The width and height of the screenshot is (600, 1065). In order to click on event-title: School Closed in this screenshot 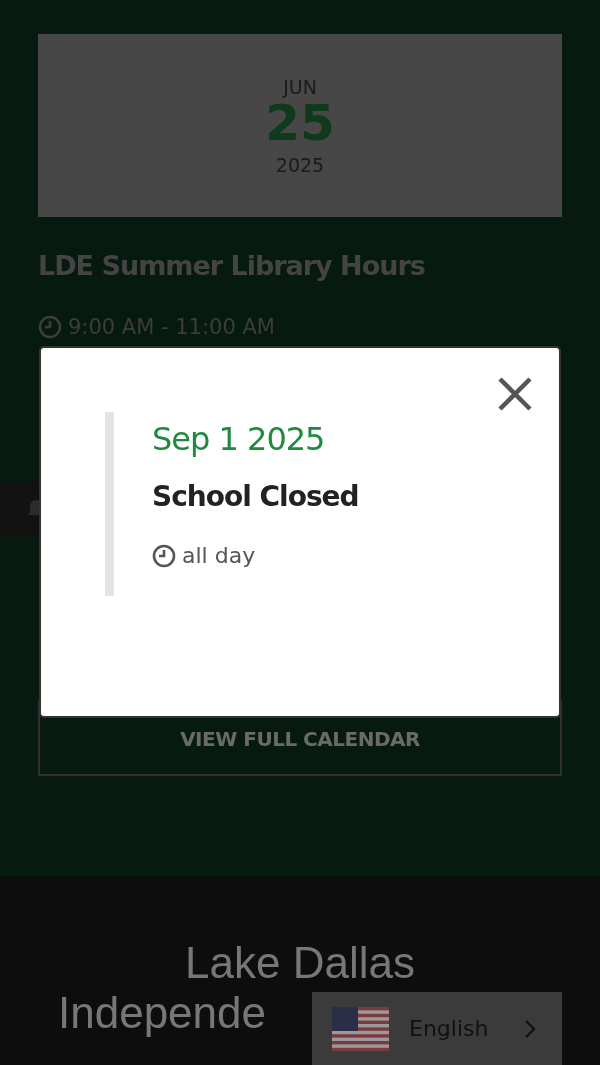, I will do `click(256, 496)`.